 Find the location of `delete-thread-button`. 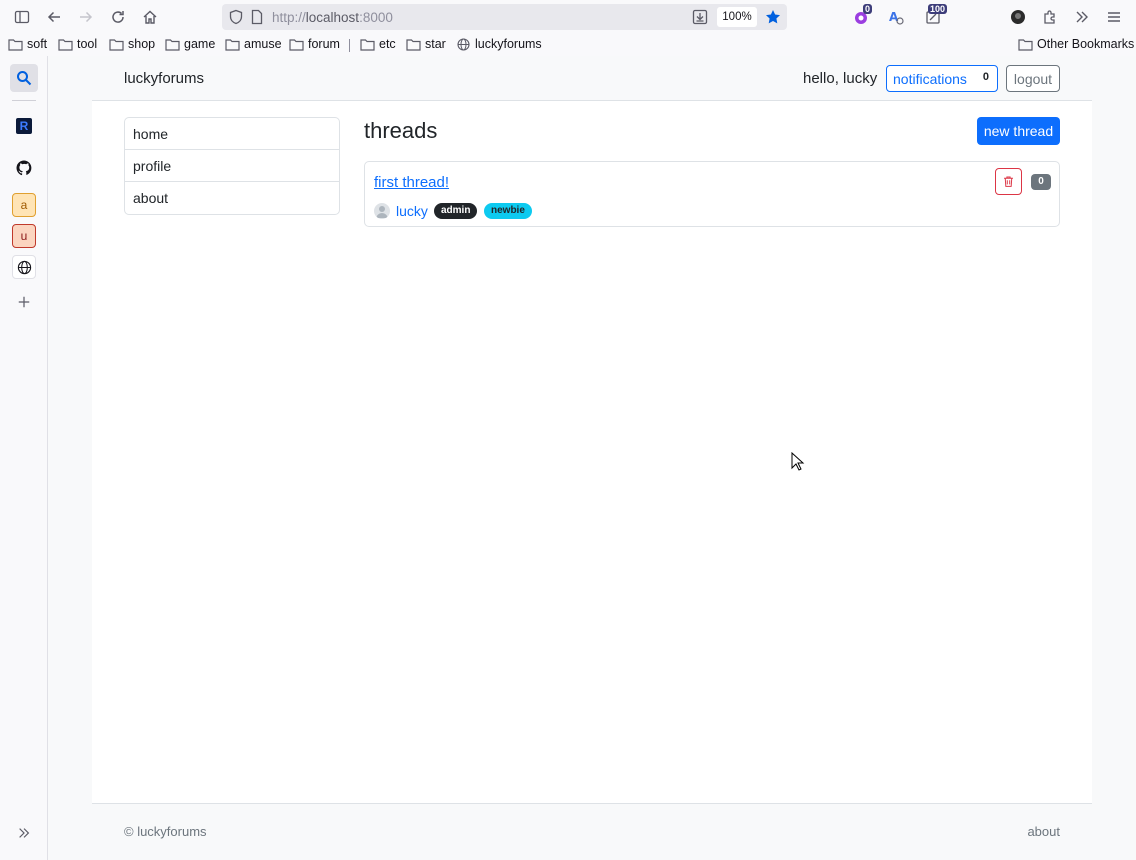

delete-thread-button is located at coordinates (1008, 181).